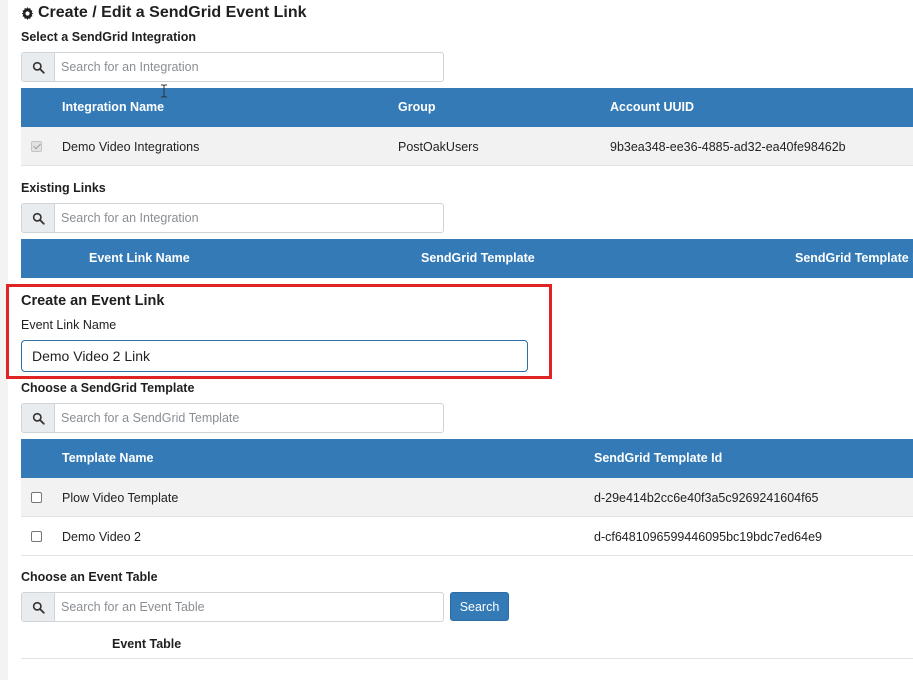 This screenshot has width=913, height=680. Describe the element at coordinates (438, 147) in the screenshot. I see `integration-group-cell: PostOakUsers` at that location.